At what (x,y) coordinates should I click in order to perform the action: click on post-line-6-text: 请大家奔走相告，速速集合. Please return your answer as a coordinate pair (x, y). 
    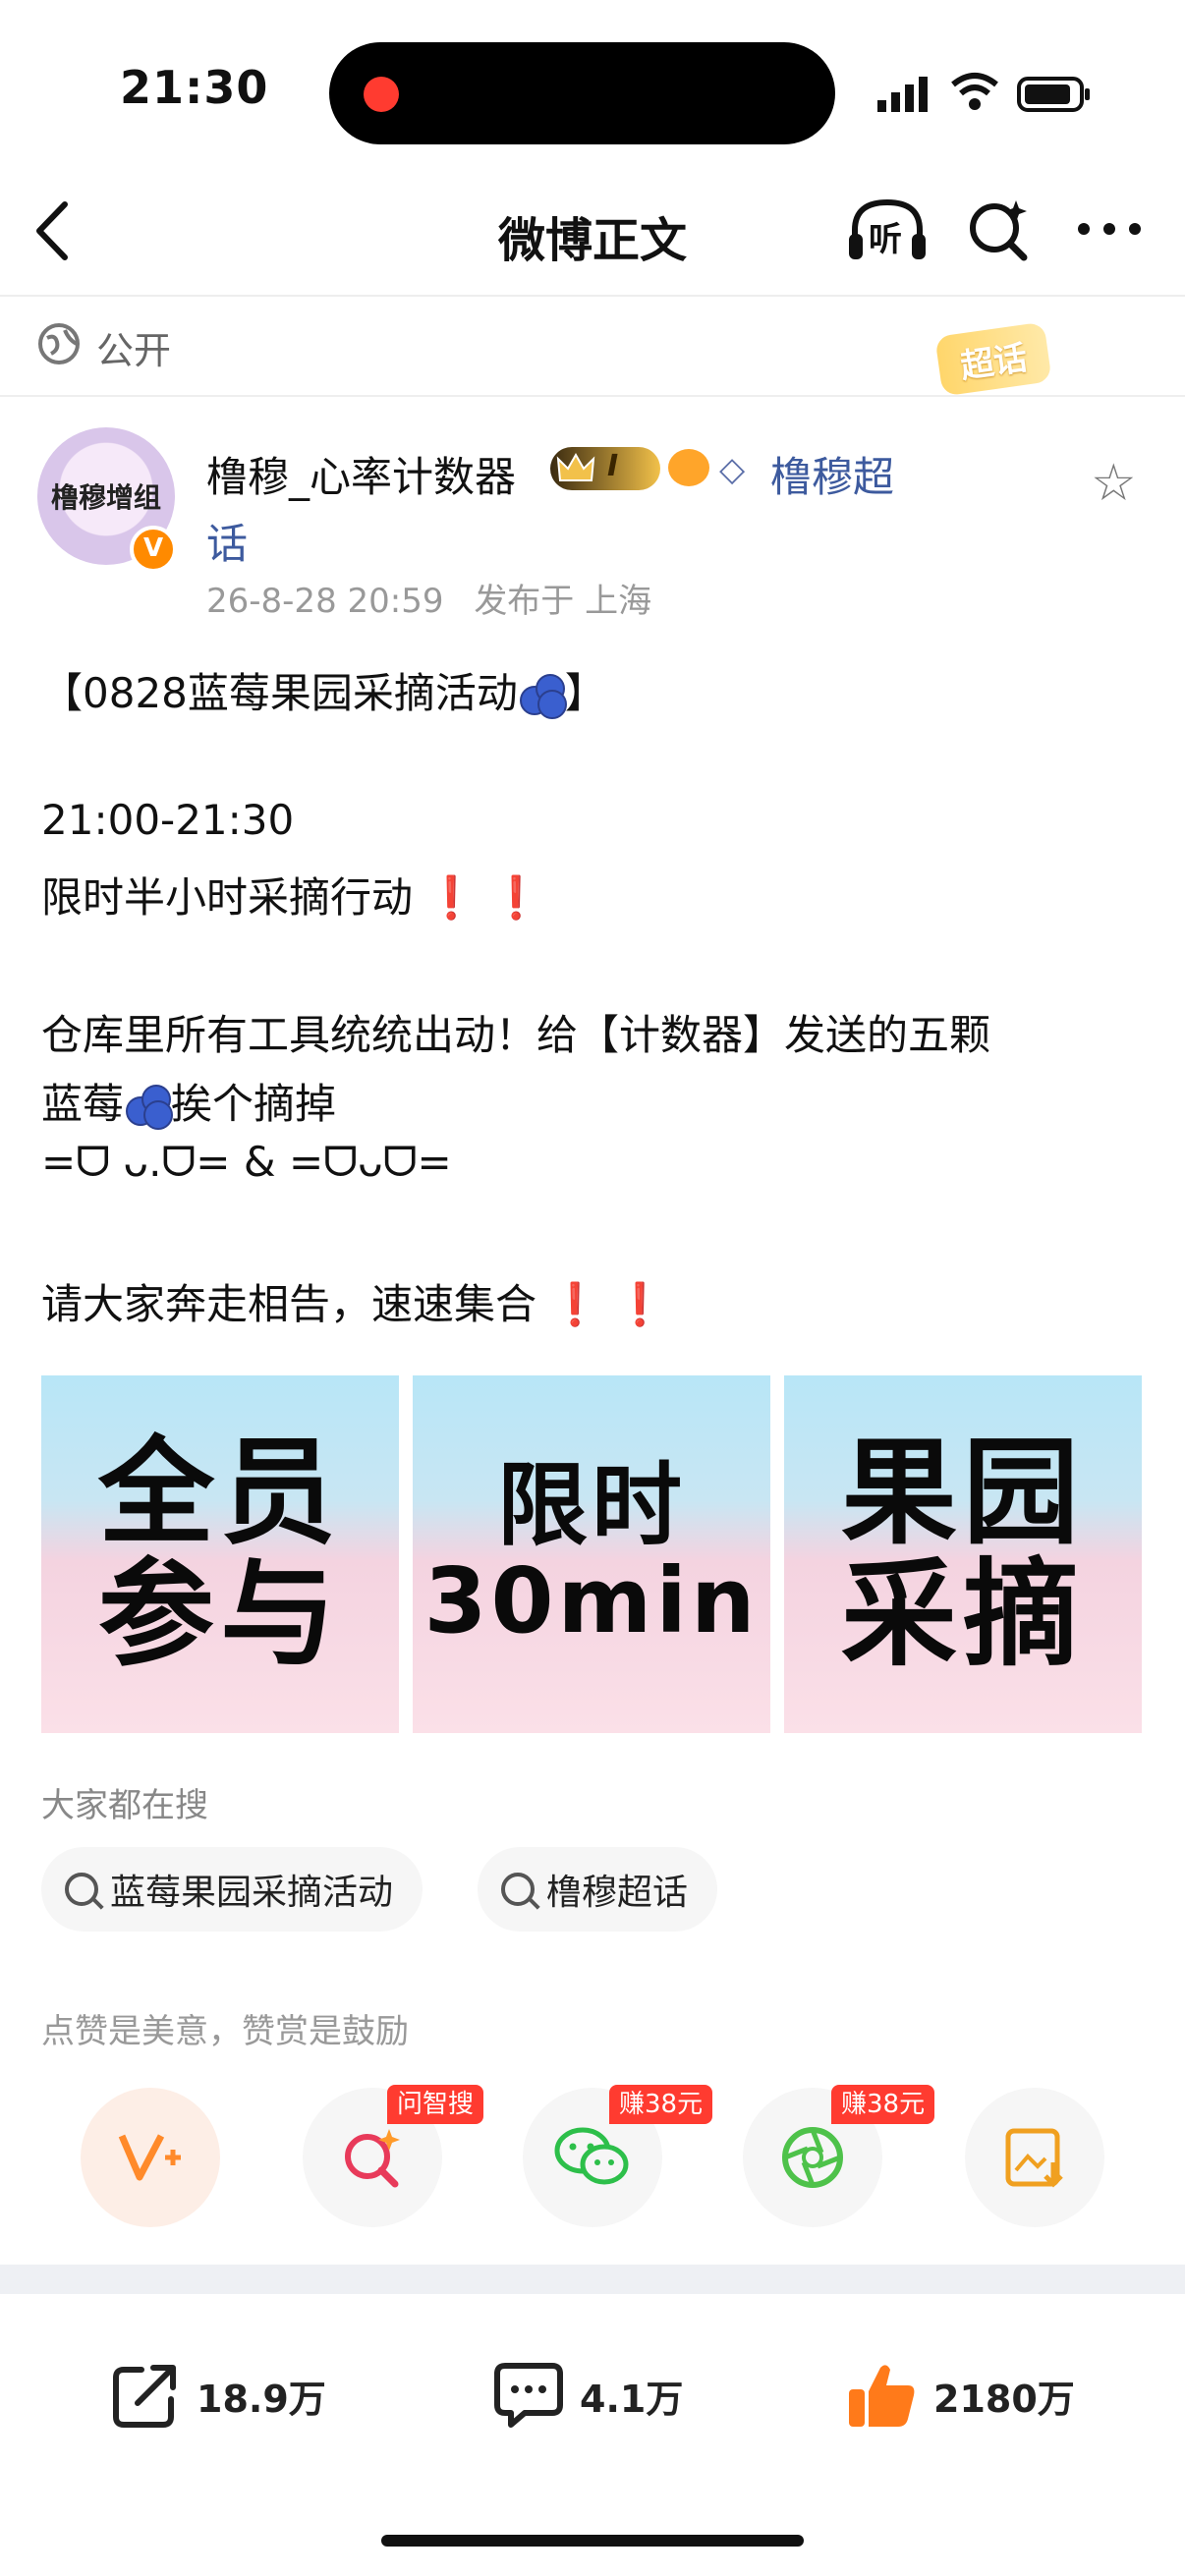
    Looking at the image, I should click on (289, 1304).